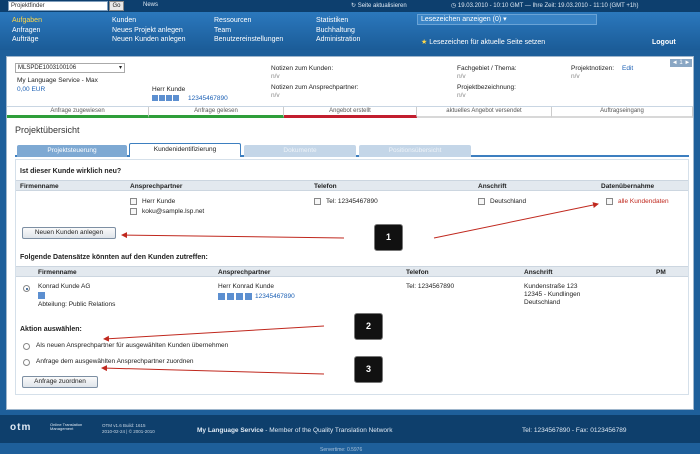 This screenshot has width=700, height=454. I want to click on nav-team: Team, so click(248, 31).